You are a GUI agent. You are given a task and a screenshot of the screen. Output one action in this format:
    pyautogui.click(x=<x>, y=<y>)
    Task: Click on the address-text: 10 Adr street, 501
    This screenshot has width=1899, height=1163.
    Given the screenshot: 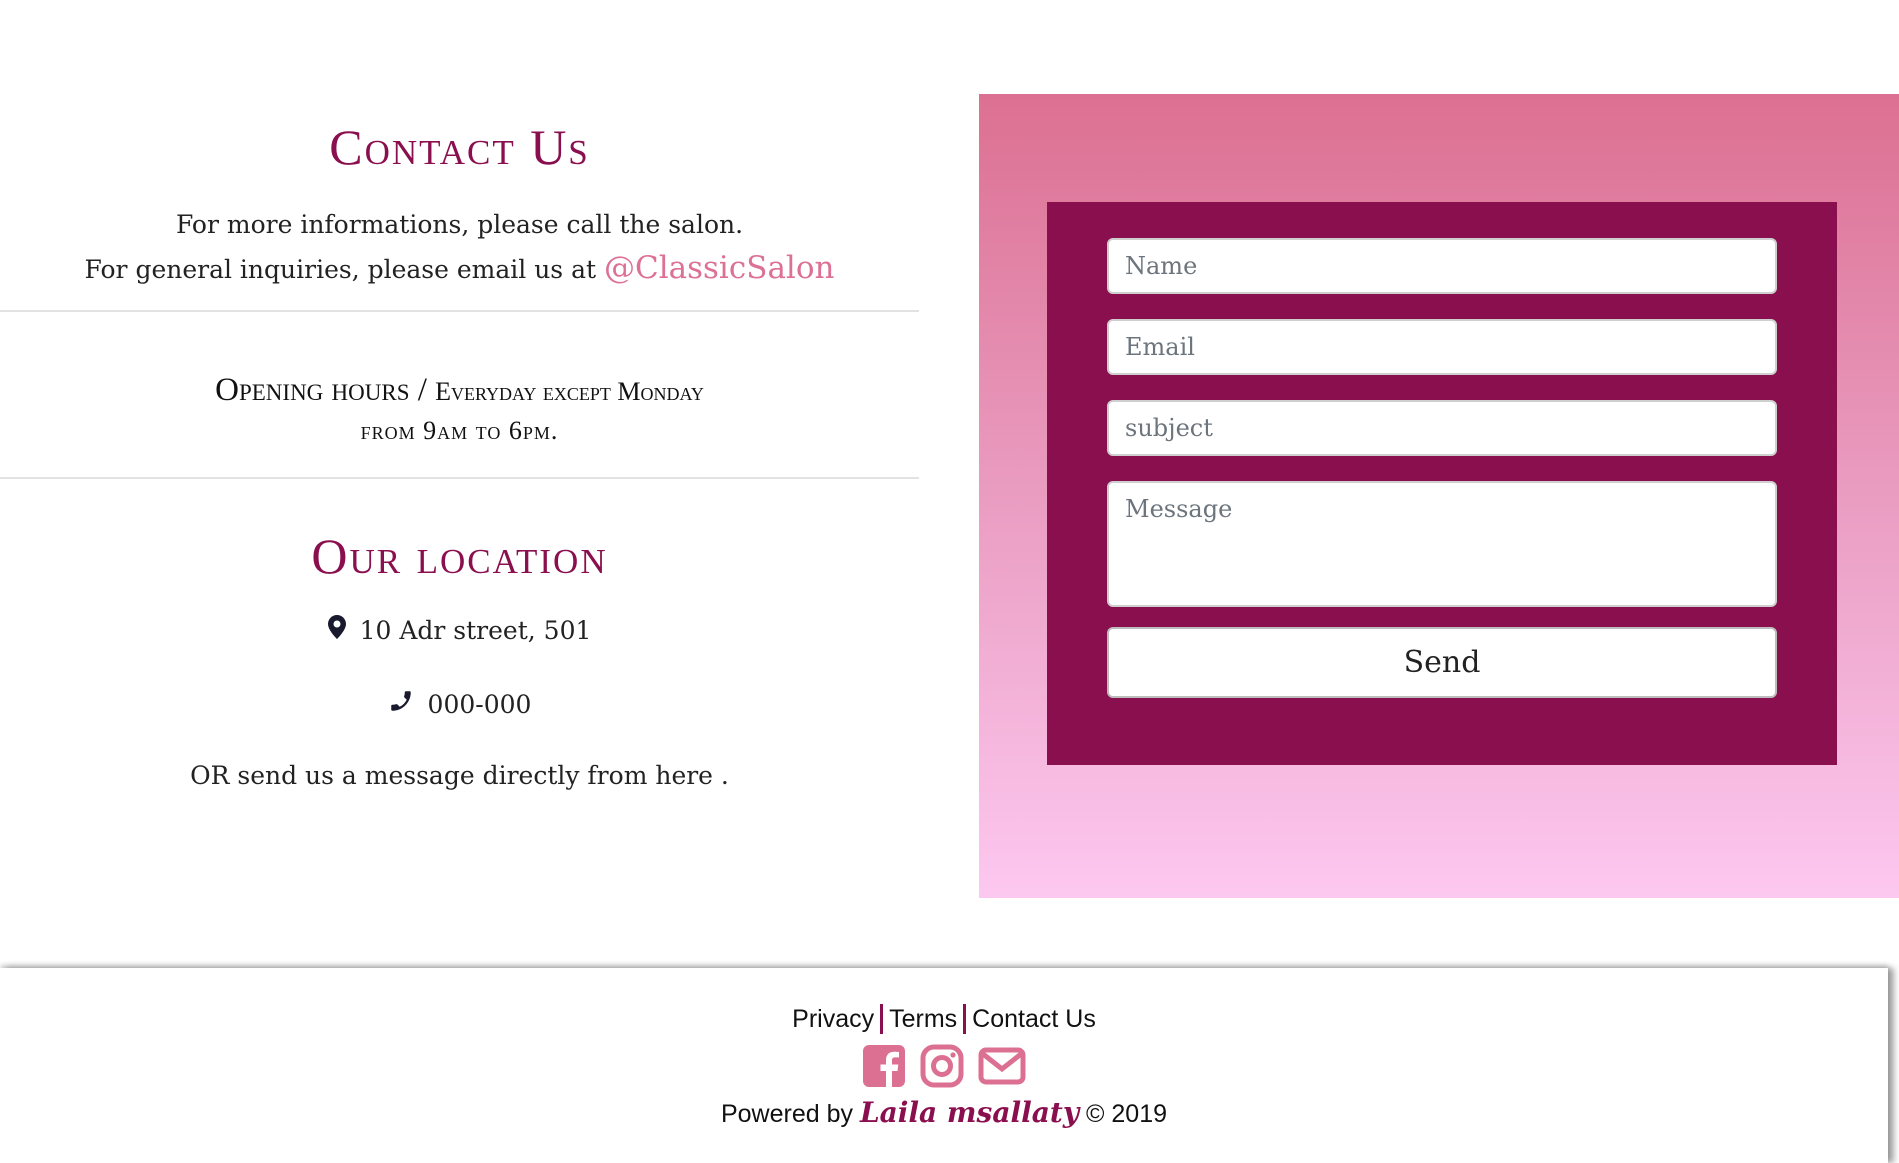 What is the action you would take?
    pyautogui.click(x=475, y=630)
    